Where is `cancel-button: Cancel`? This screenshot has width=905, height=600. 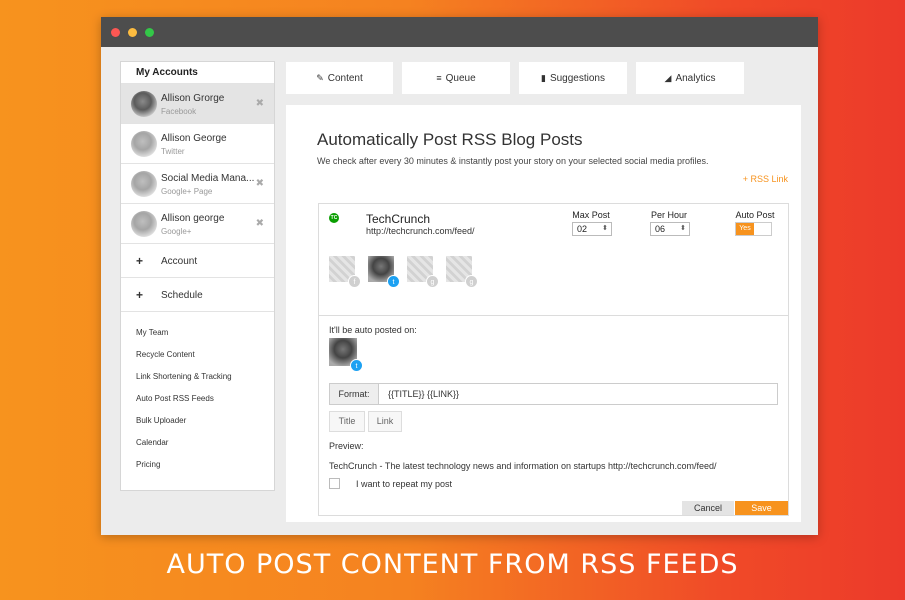 cancel-button: Cancel is located at coordinates (708, 508).